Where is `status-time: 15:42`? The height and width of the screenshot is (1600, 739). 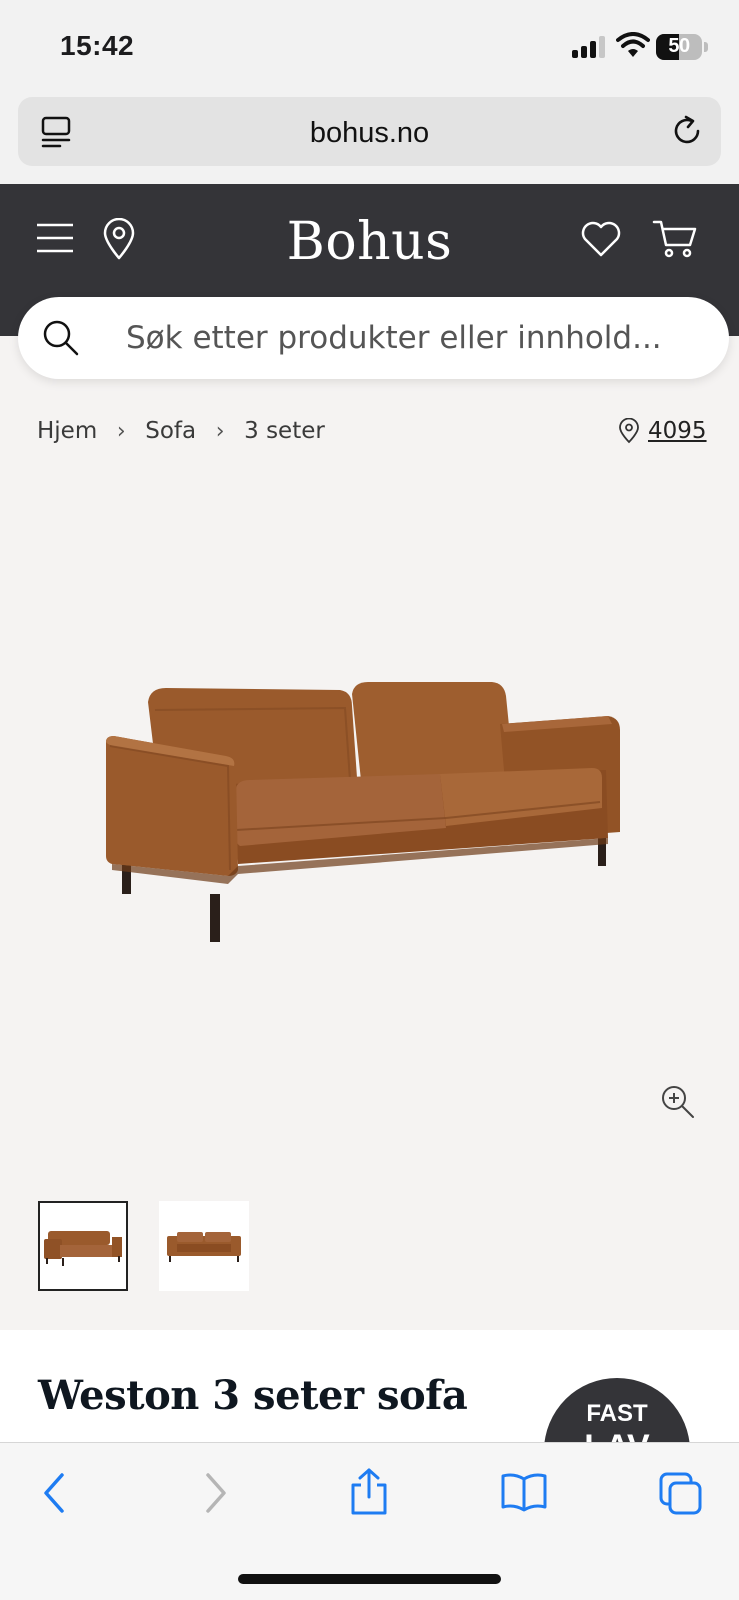
status-time: 15:42 is located at coordinates (97, 45).